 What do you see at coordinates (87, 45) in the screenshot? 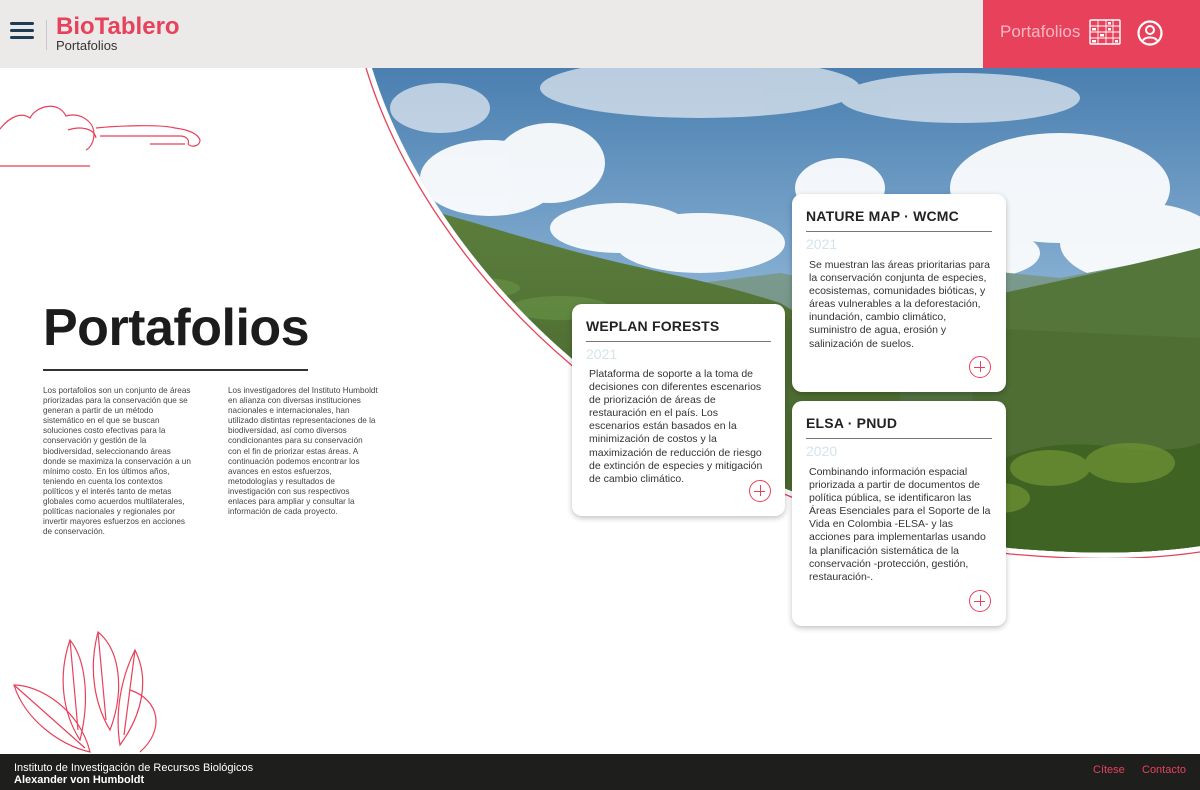
I see `header-subtitle: Portafolios` at bounding box center [87, 45].